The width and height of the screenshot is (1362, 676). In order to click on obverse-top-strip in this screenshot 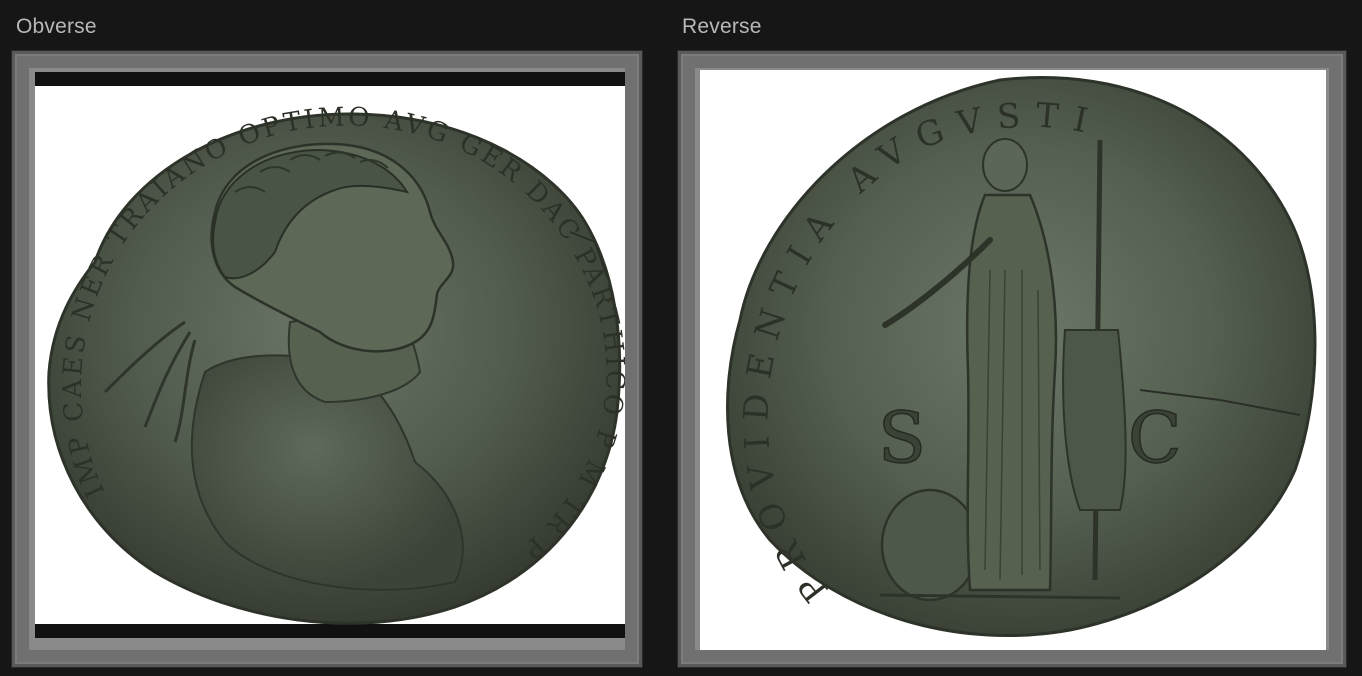, I will do `click(330, 79)`.